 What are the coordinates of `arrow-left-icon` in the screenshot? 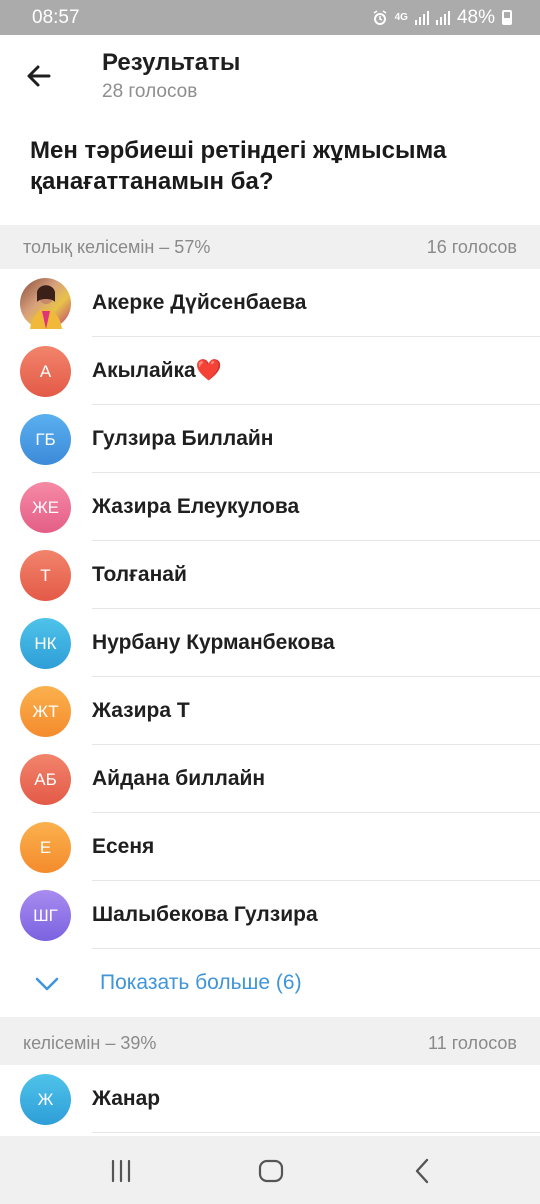 It's located at (39, 76).